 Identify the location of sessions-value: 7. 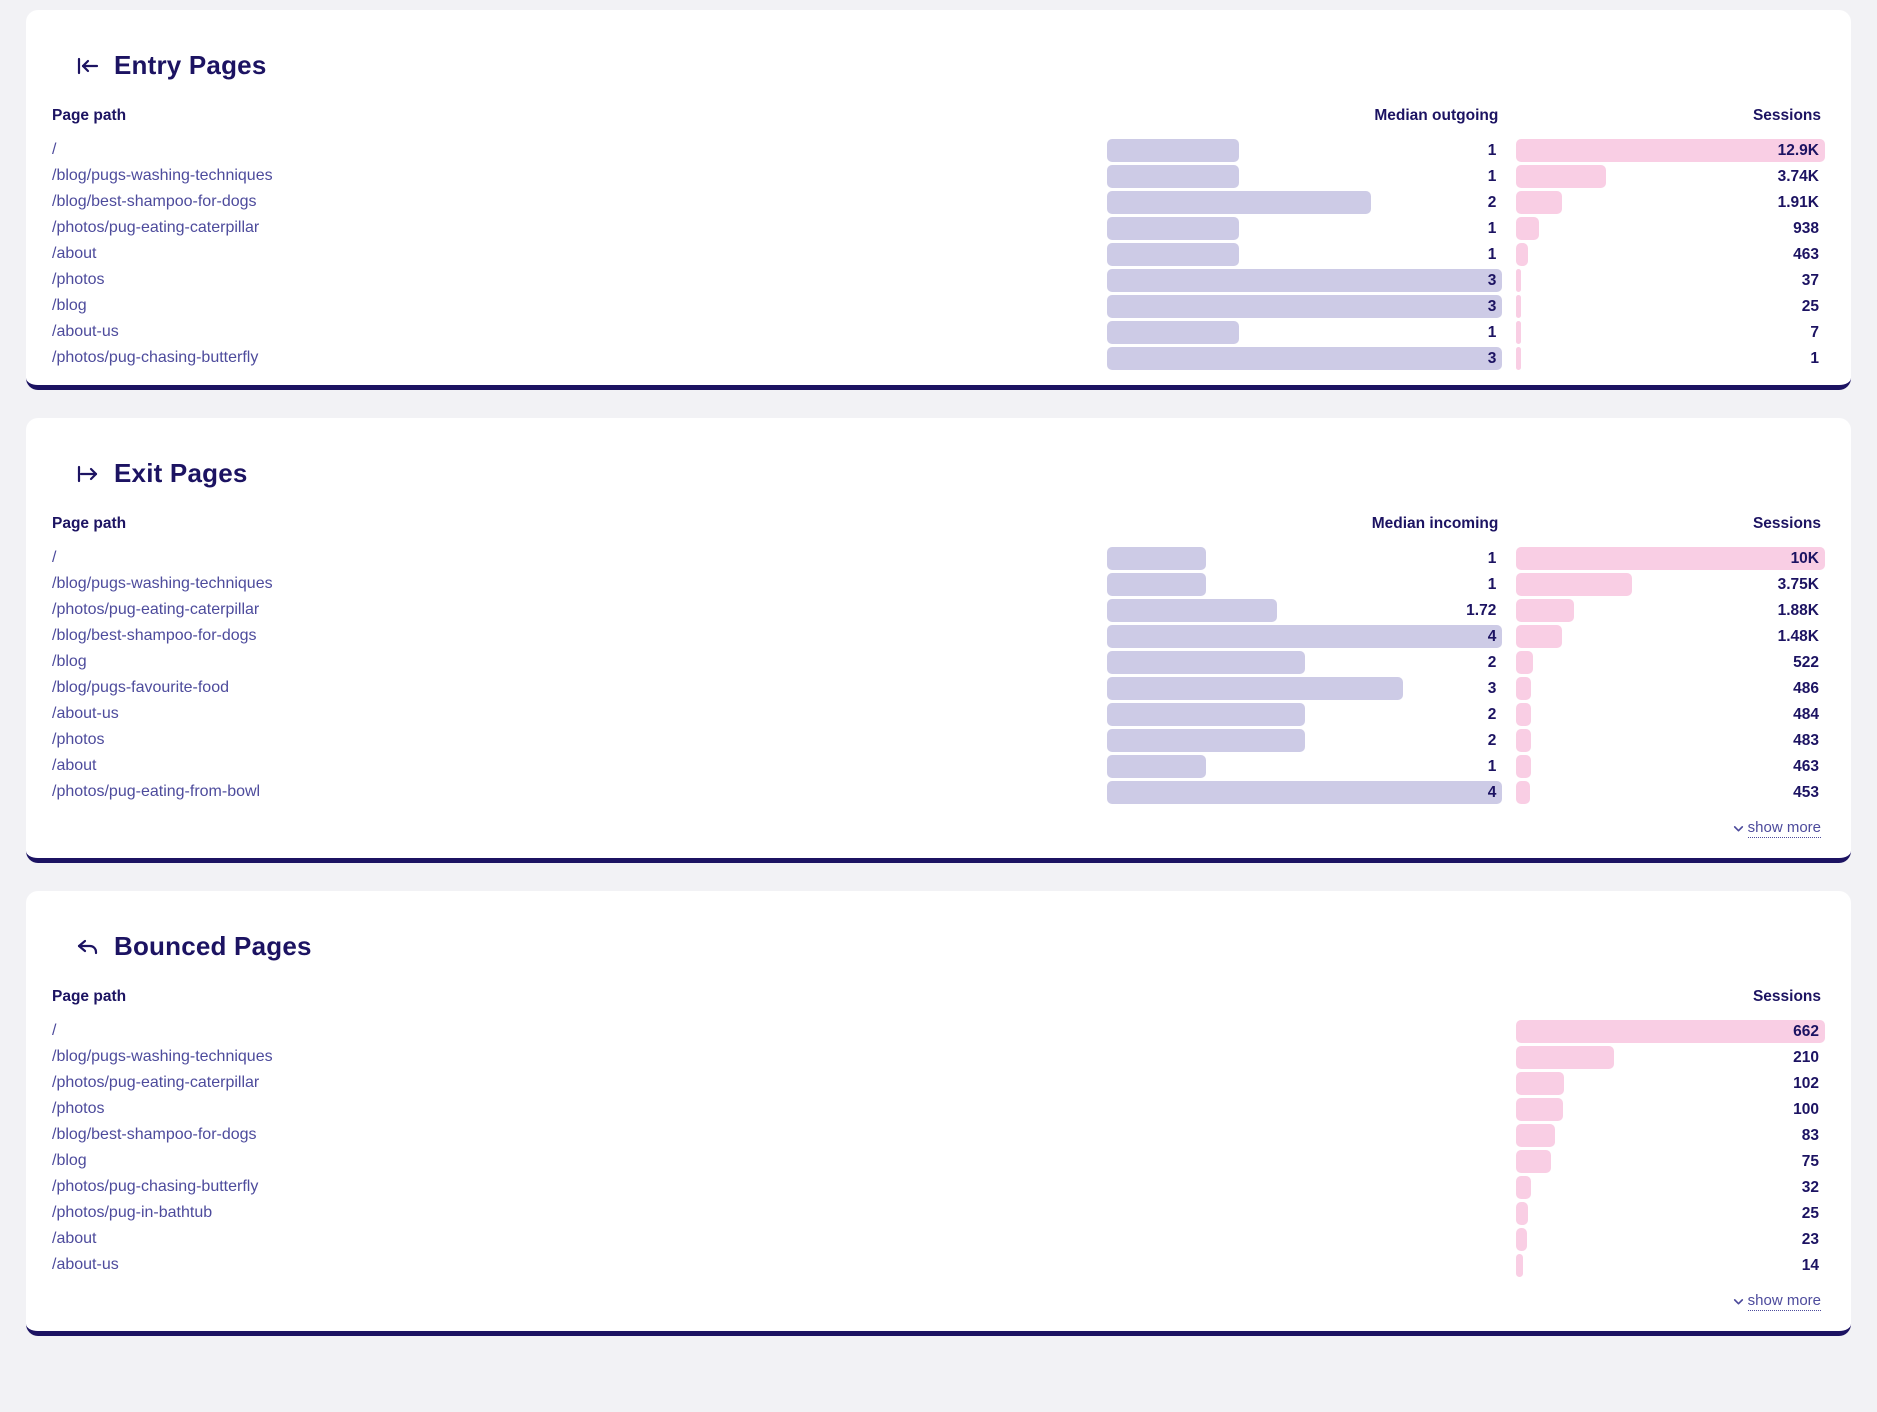
(1814, 332).